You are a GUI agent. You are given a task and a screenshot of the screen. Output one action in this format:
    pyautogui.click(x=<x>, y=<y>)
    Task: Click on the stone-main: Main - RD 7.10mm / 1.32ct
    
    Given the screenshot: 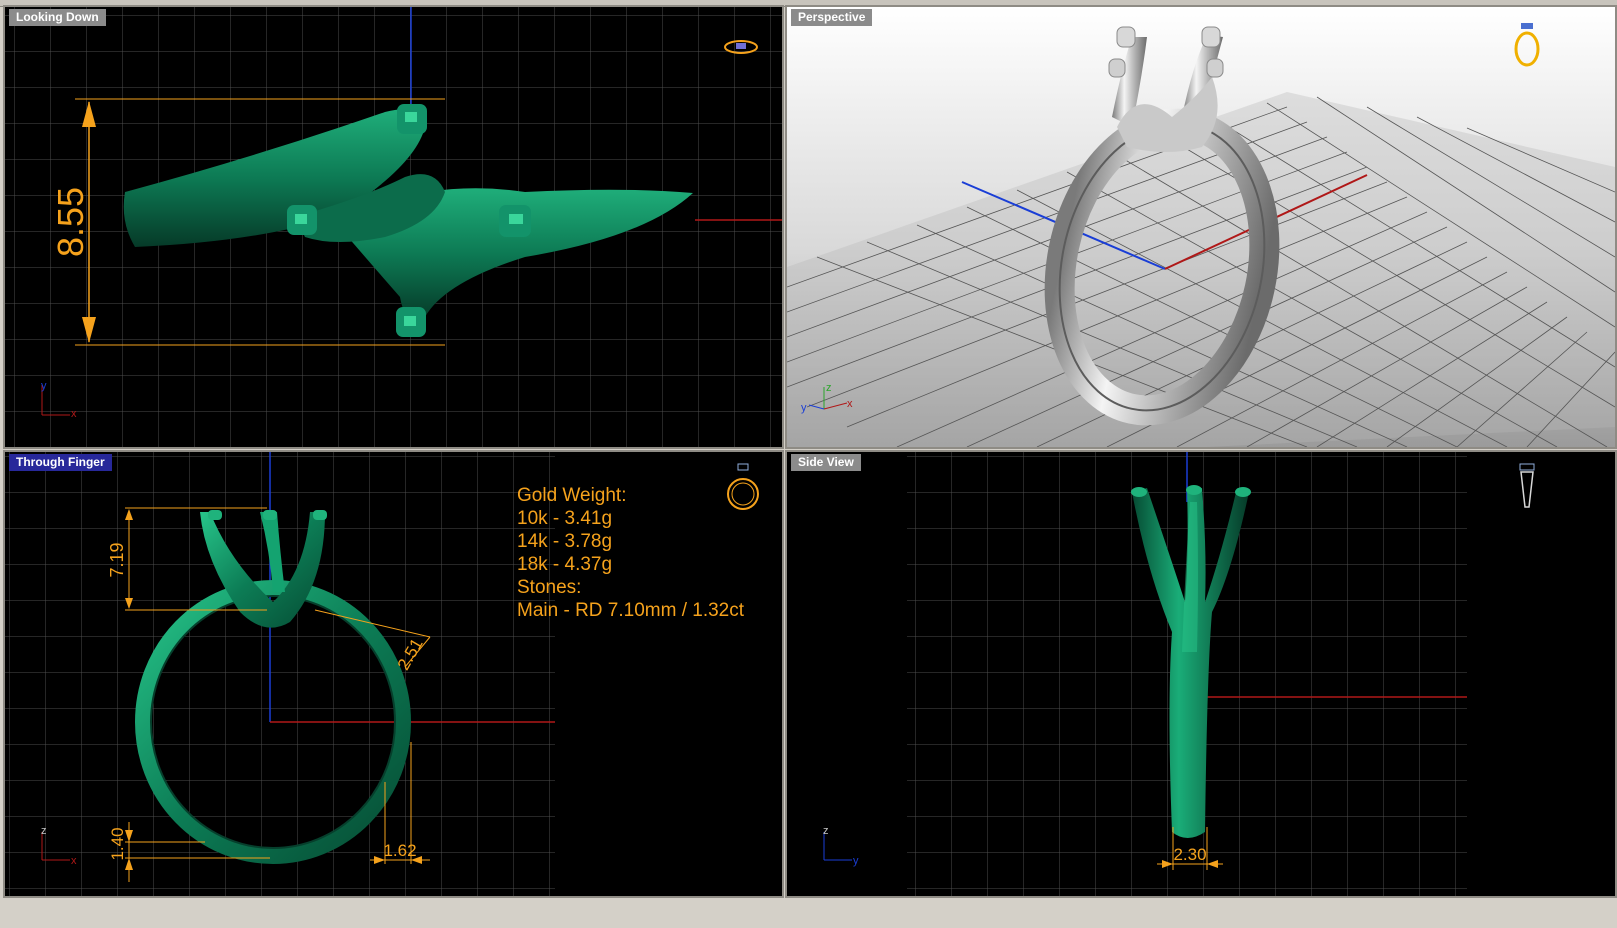 What is the action you would take?
    pyautogui.click(x=631, y=610)
    